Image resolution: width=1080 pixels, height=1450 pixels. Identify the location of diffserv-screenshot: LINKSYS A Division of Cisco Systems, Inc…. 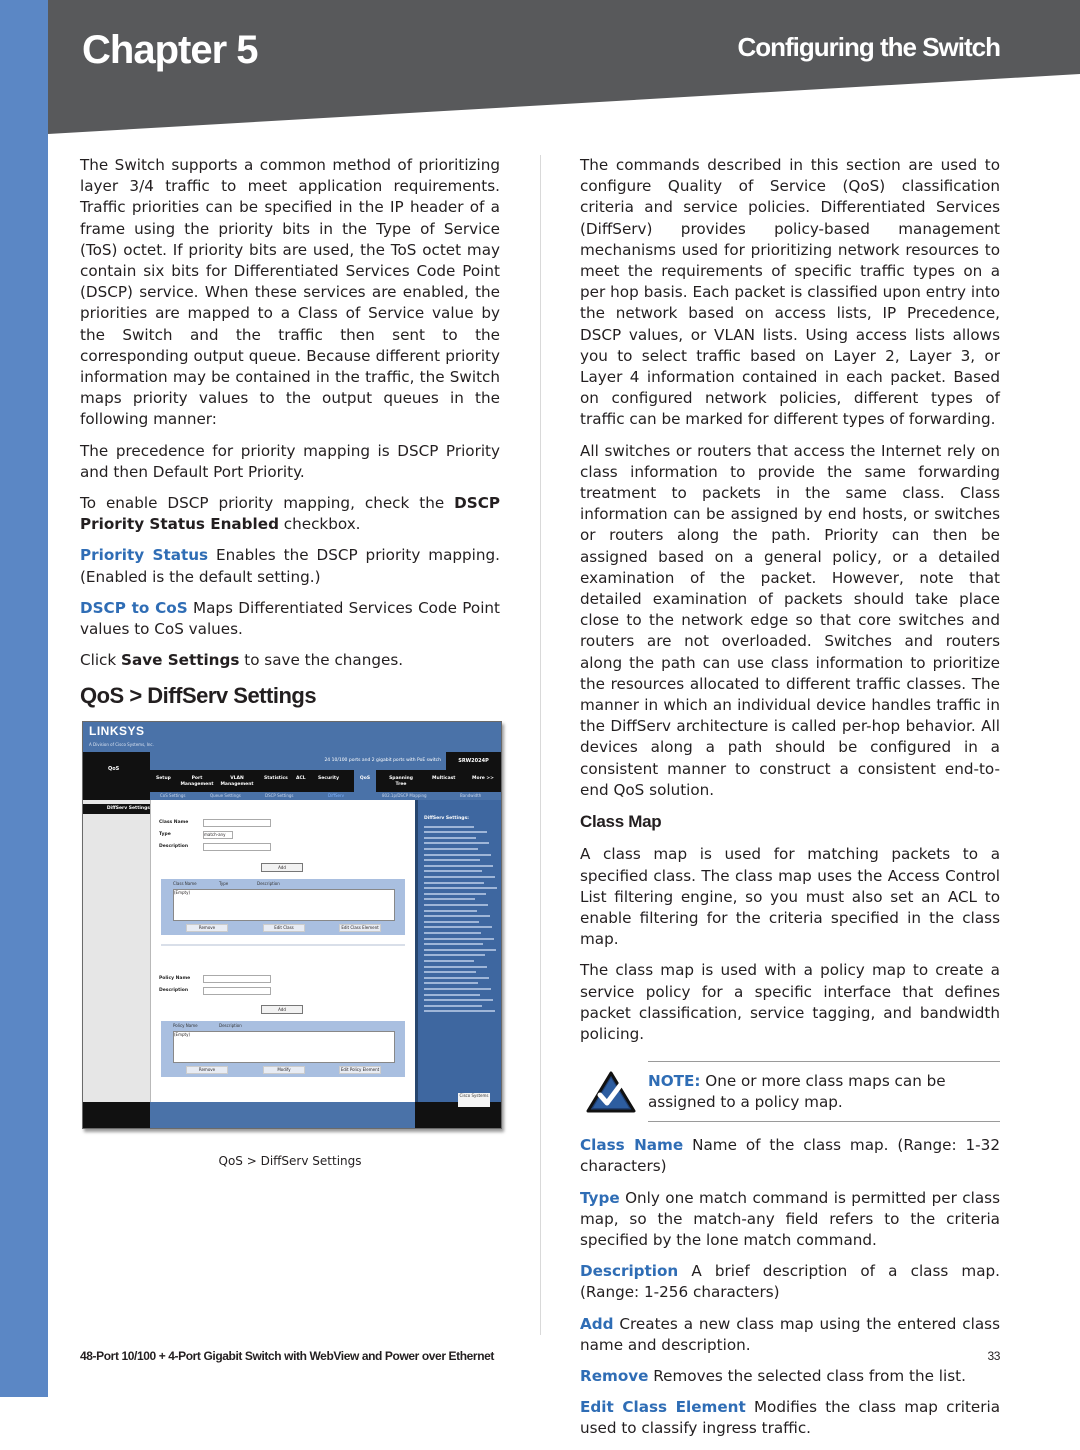
(292, 924).